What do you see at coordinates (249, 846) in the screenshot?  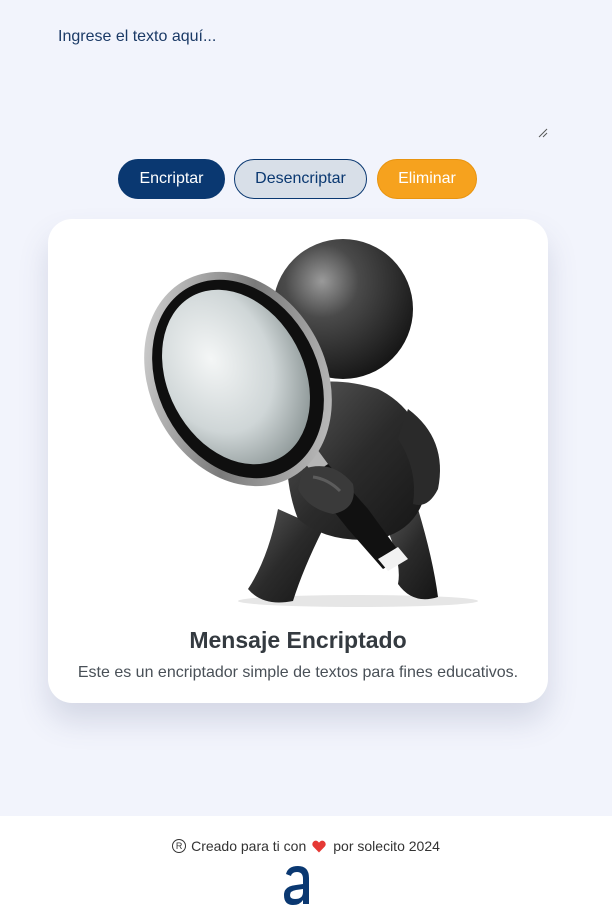 I see `footer-text-before: Creado para ti con` at bounding box center [249, 846].